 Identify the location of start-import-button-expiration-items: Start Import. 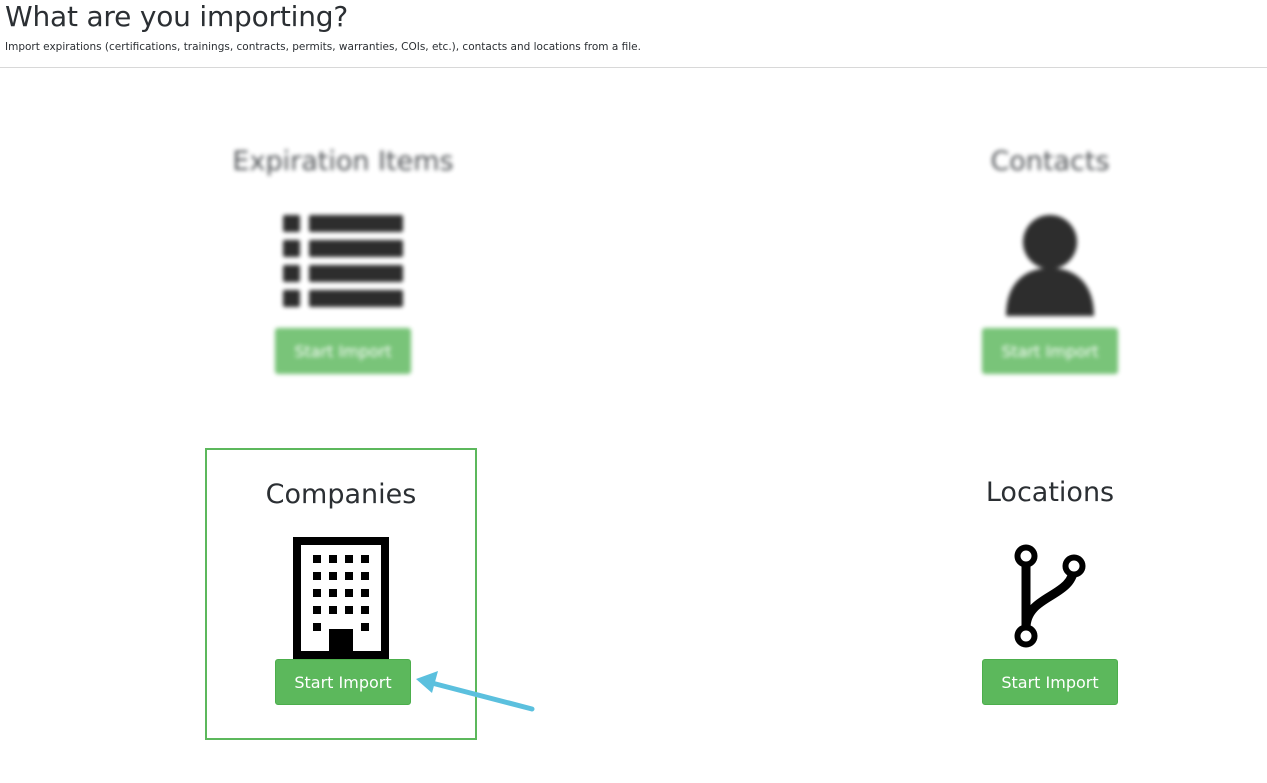
(343, 351).